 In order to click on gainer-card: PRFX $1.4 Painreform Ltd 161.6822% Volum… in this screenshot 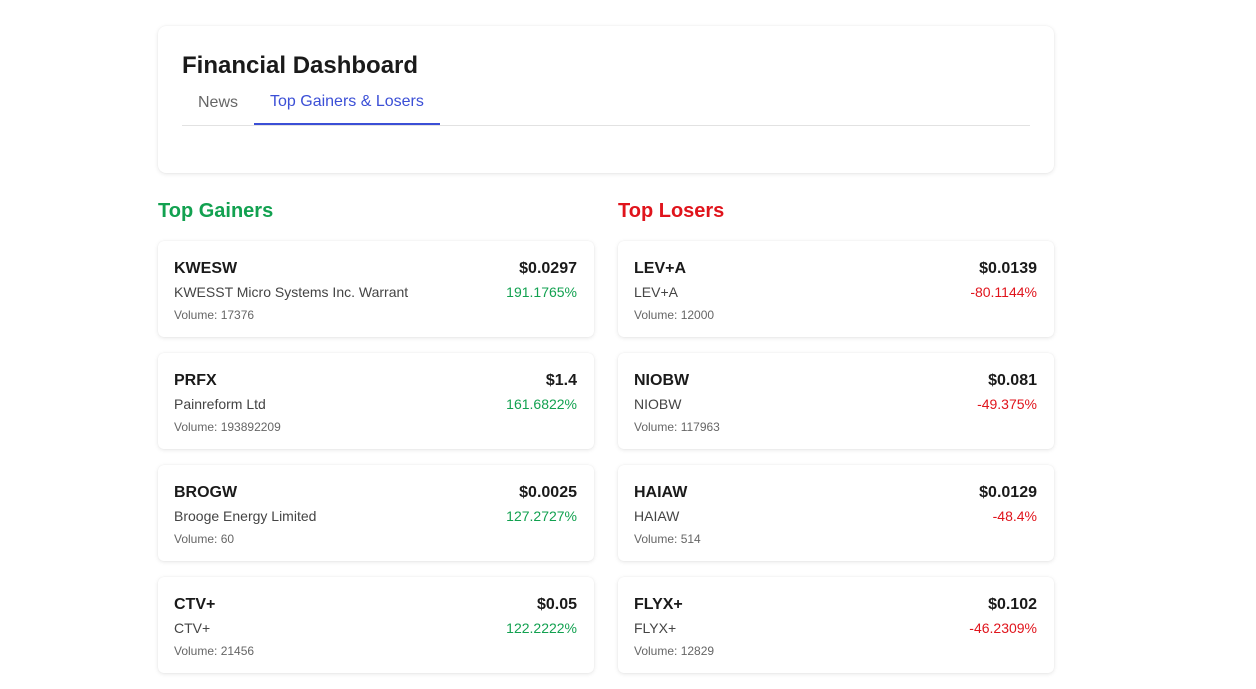, I will do `click(376, 401)`.